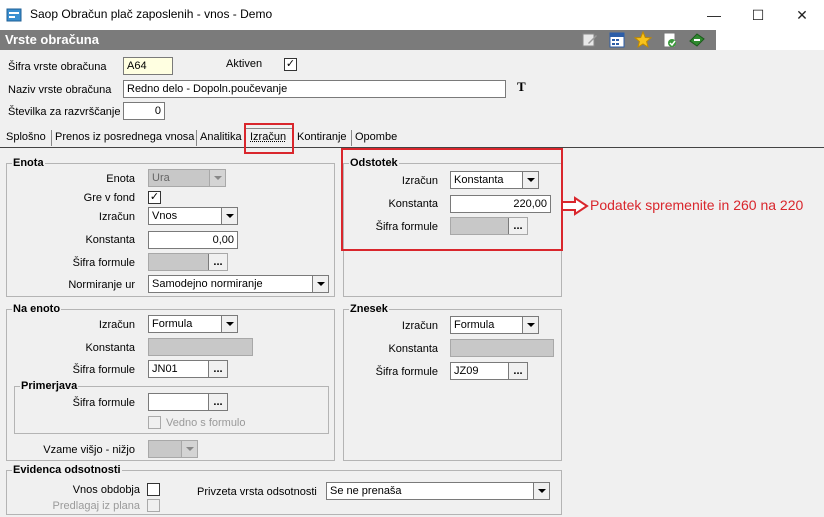  What do you see at coordinates (521, 87) in the screenshot?
I see `font-style-icon: T` at bounding box center [521, 87].